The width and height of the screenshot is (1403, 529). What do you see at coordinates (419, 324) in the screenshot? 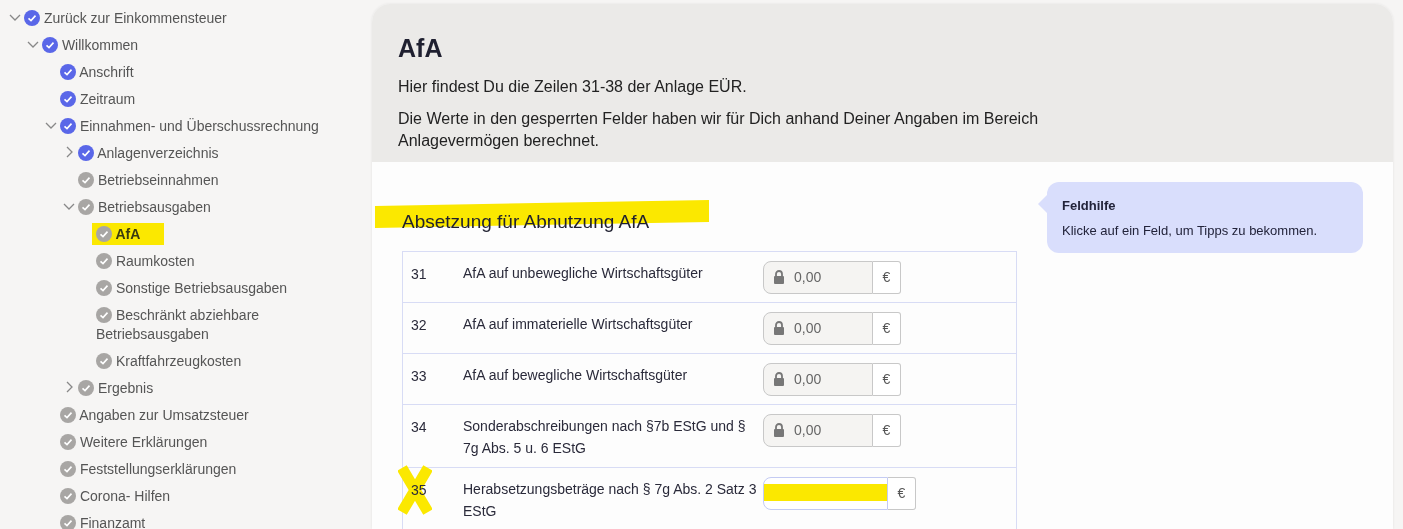
I see `line-number: 32` at bounding box center [419, 324].